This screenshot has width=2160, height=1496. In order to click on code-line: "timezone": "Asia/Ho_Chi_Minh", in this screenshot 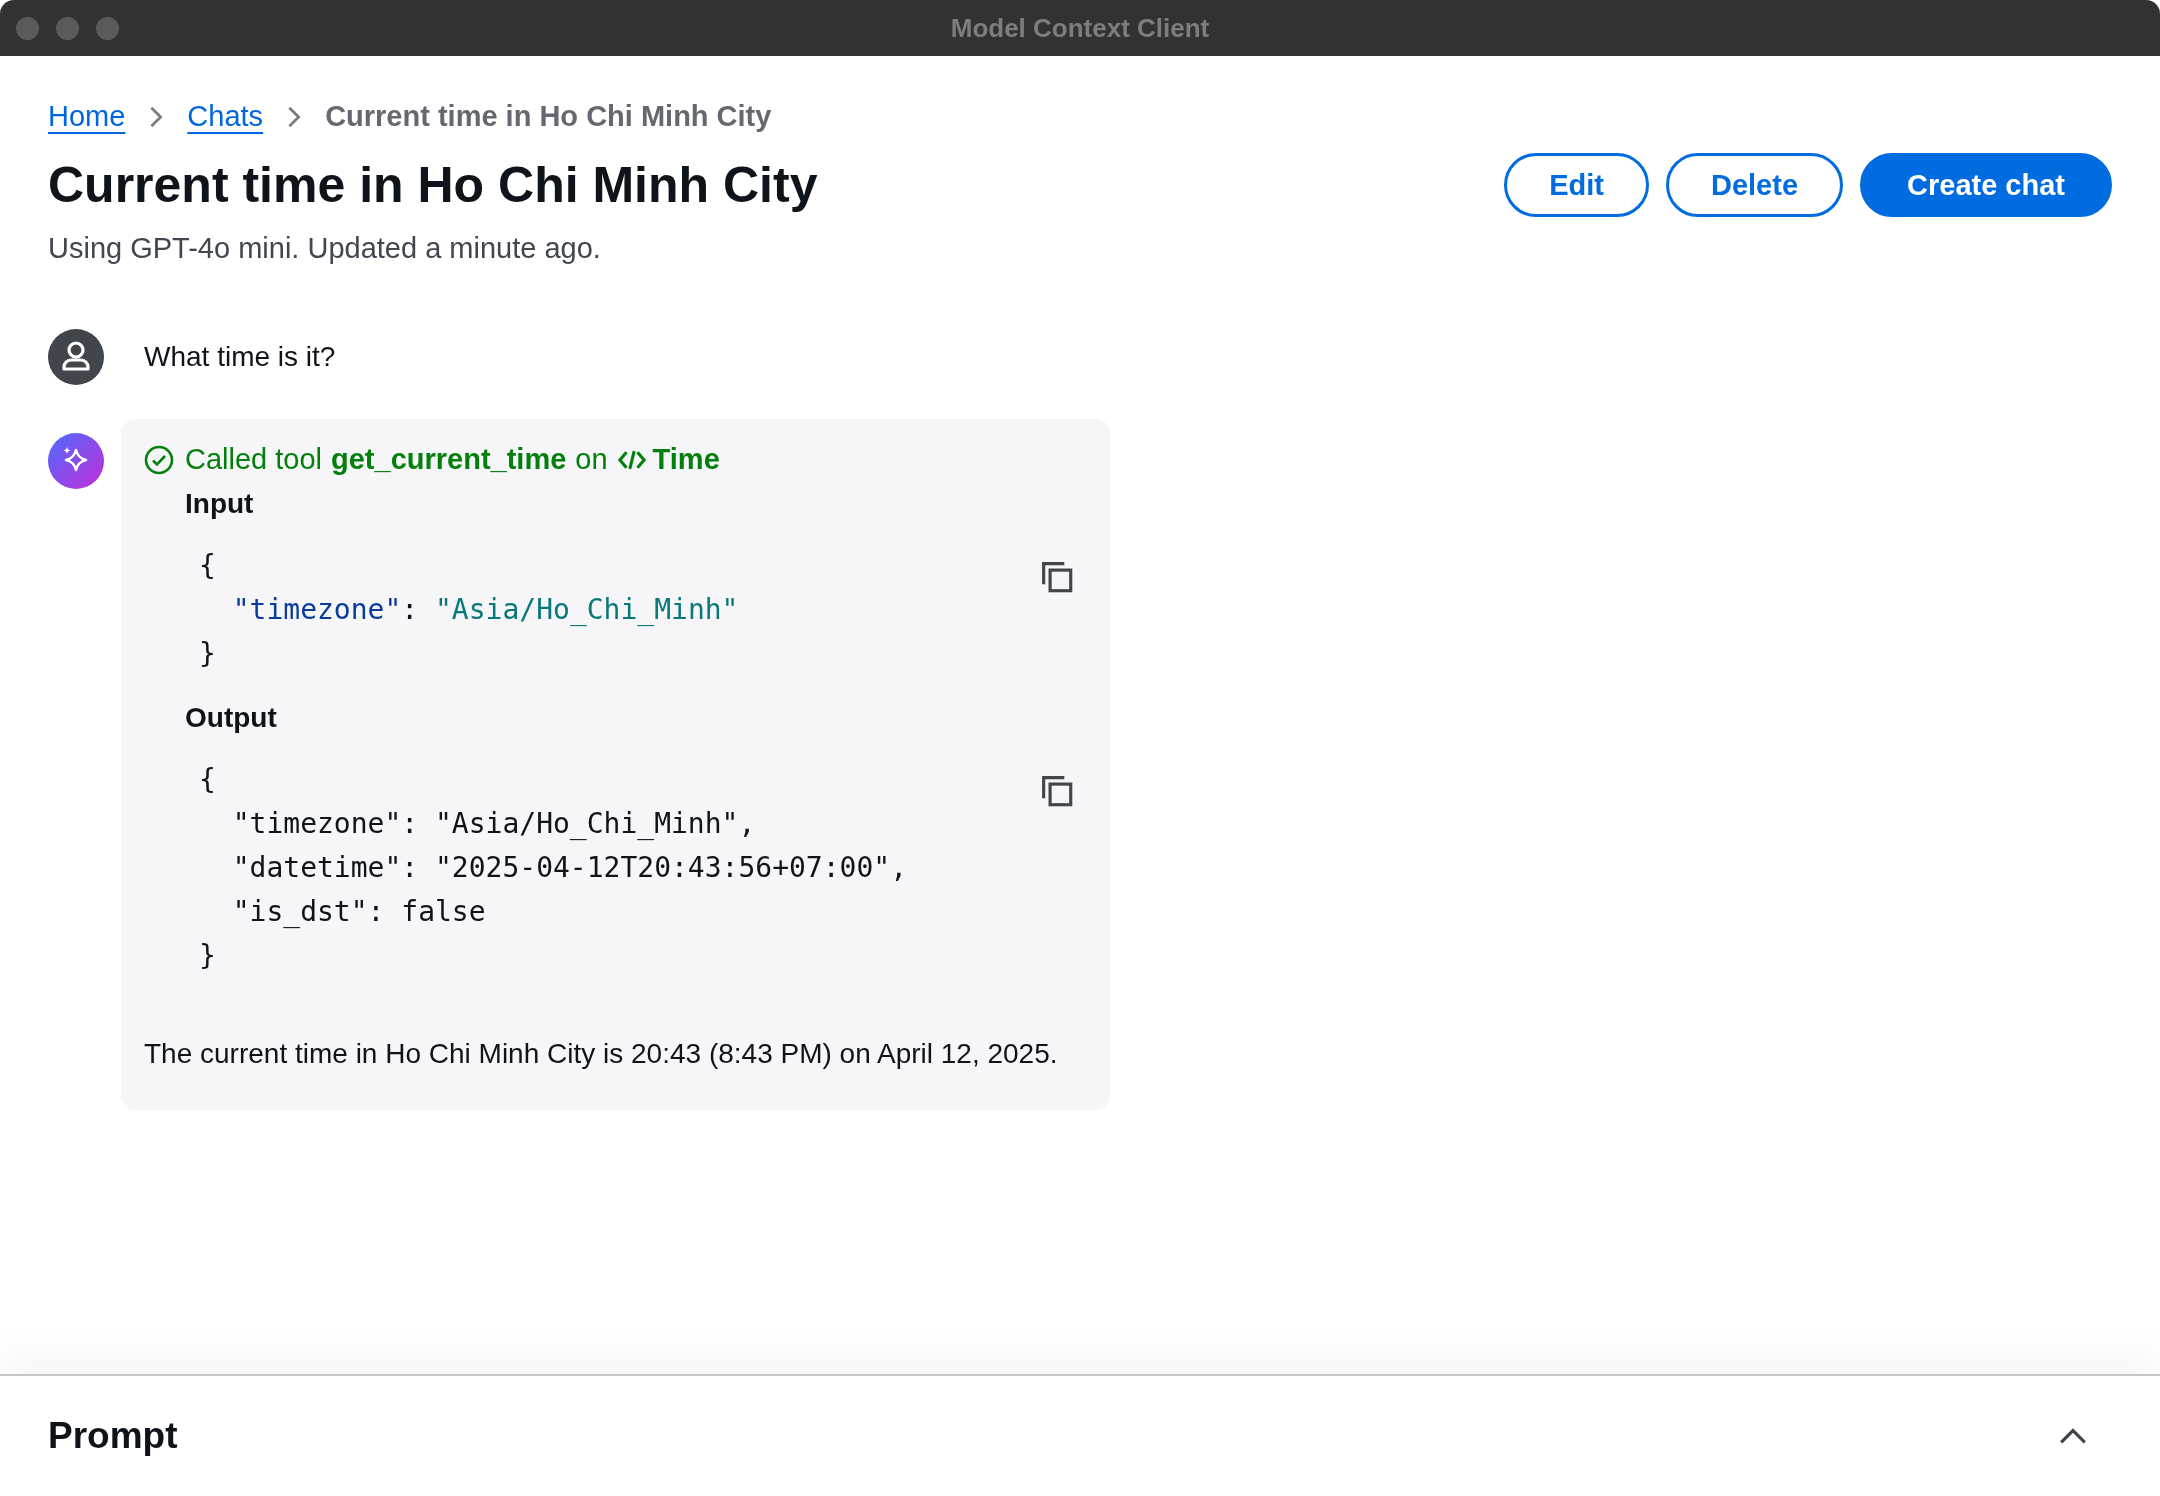, I will do `click(494, 824)`.